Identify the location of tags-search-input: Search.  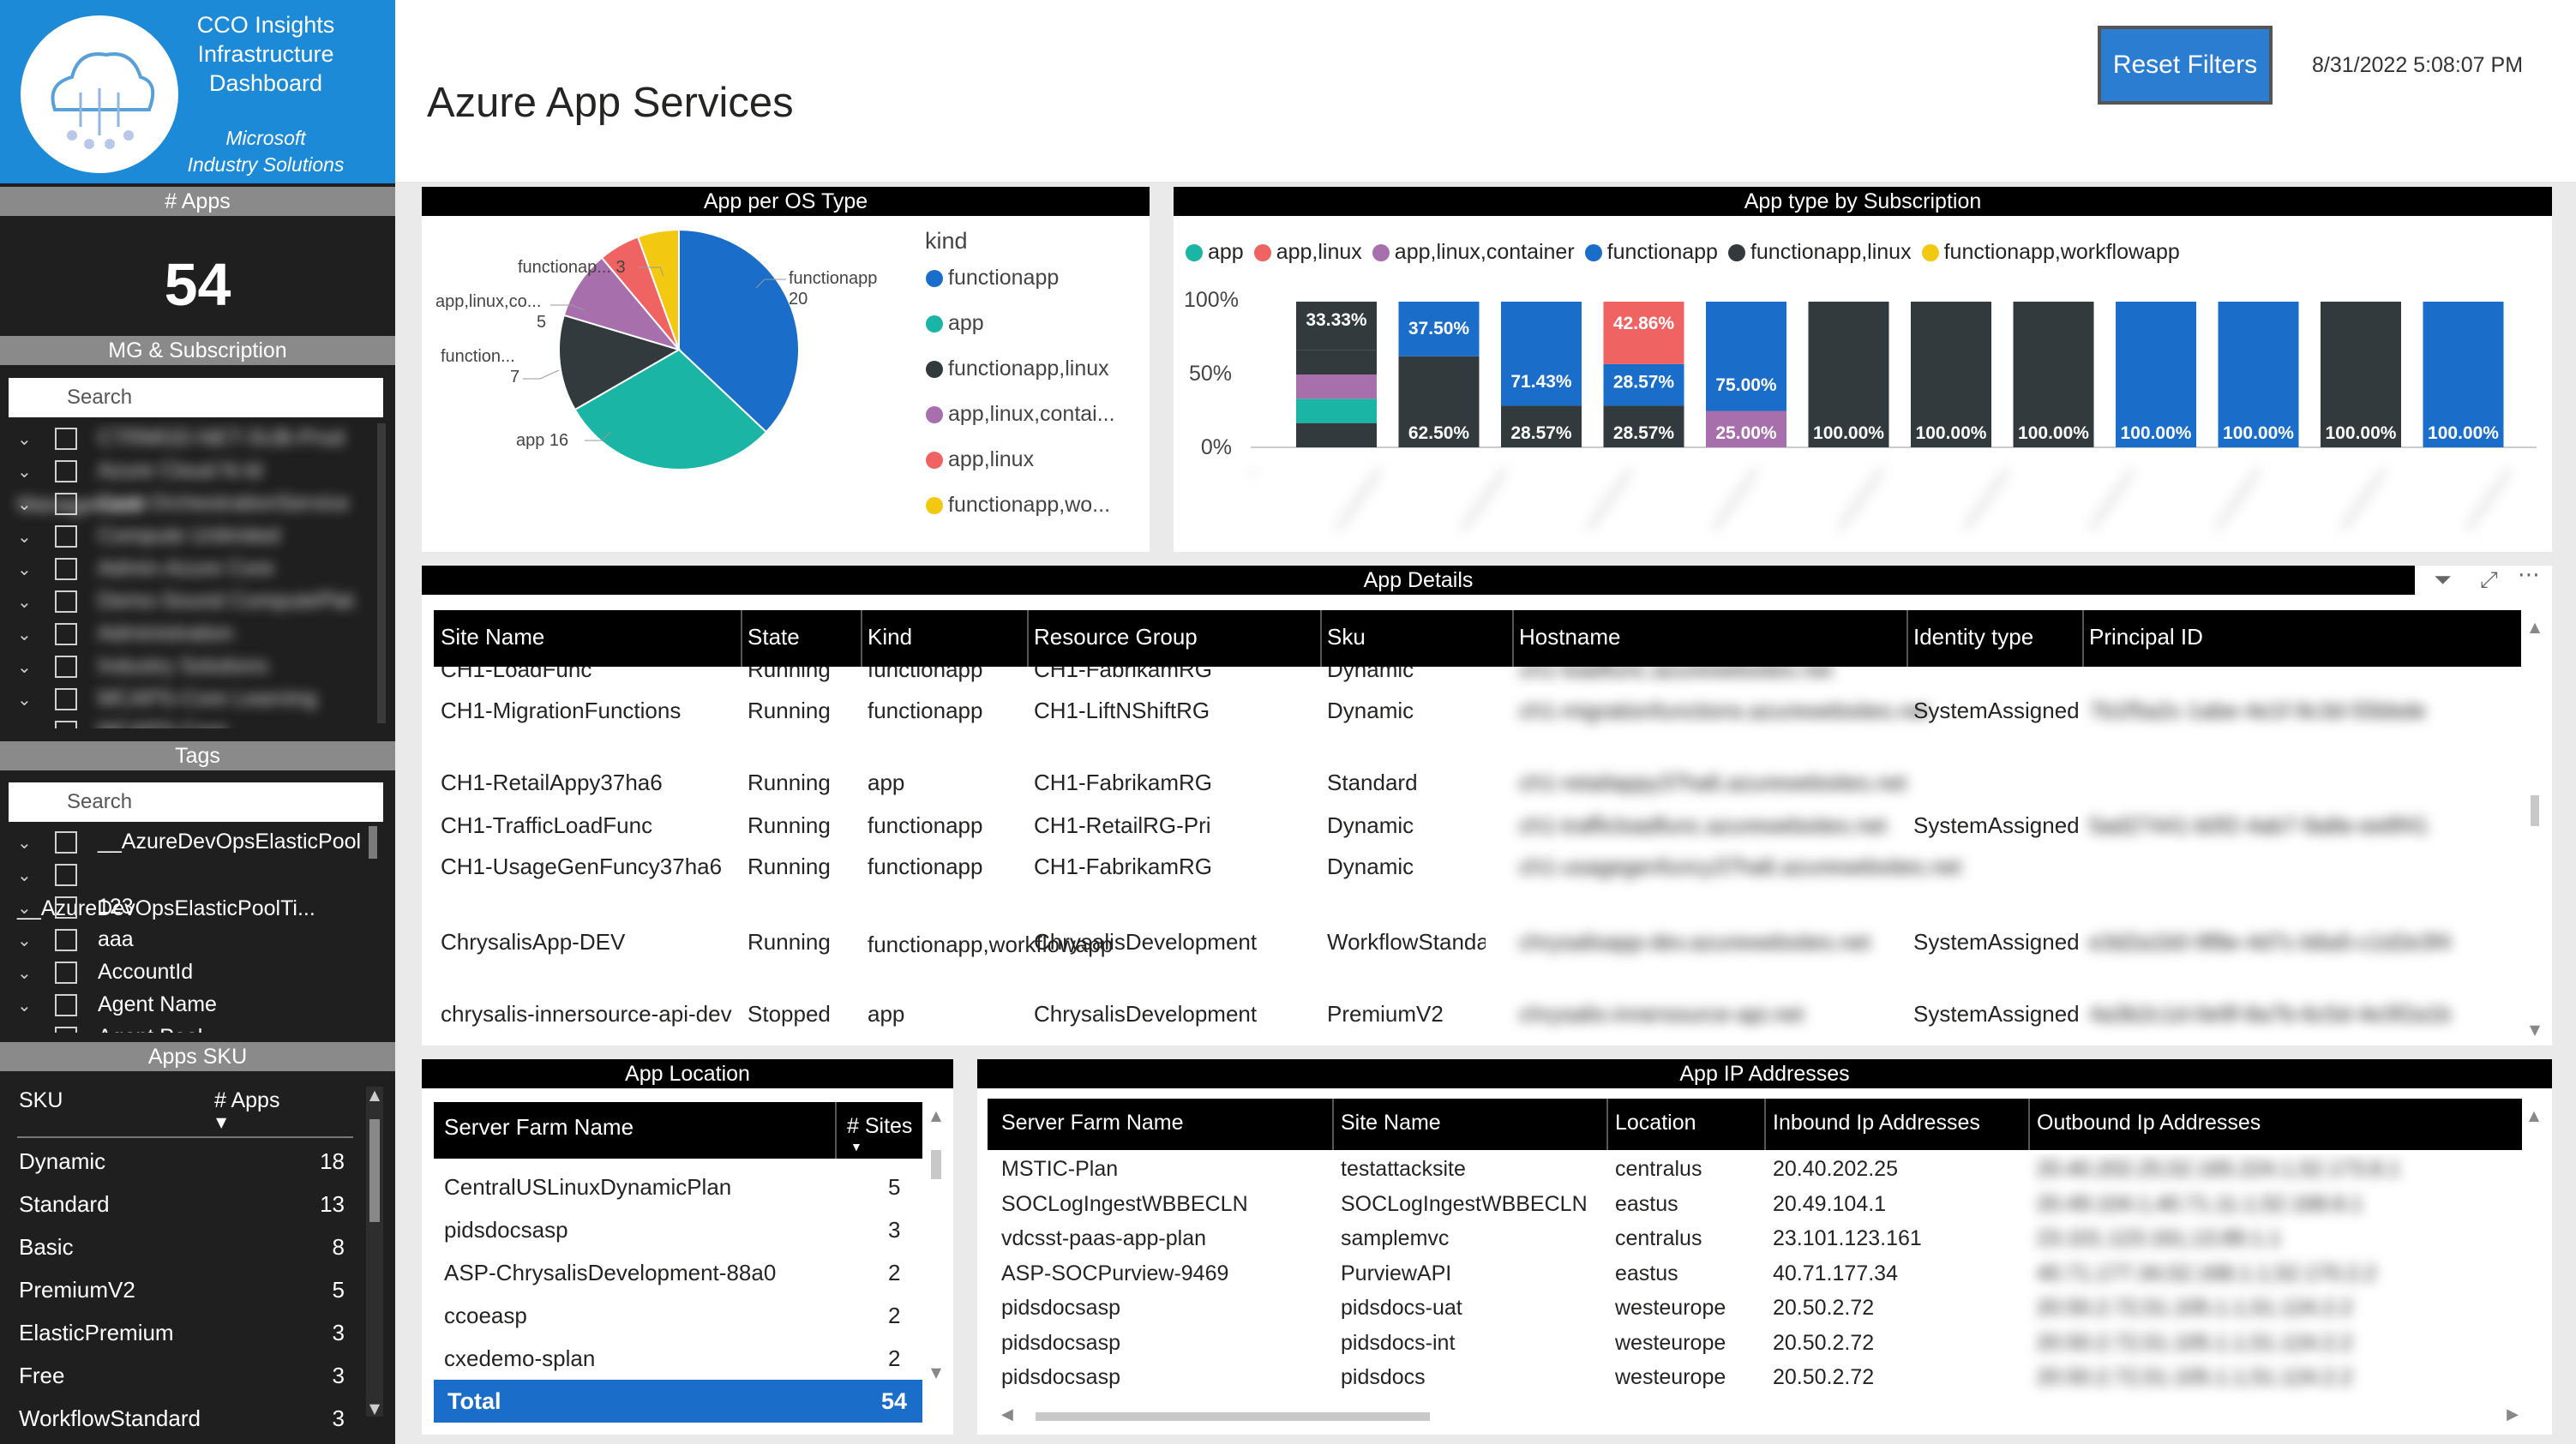
(196, 802).